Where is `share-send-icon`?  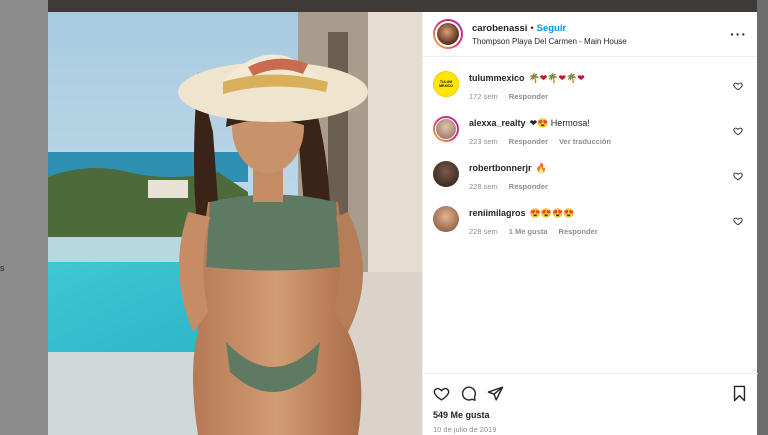 share-send-icon is located at coordinates (495, 393).